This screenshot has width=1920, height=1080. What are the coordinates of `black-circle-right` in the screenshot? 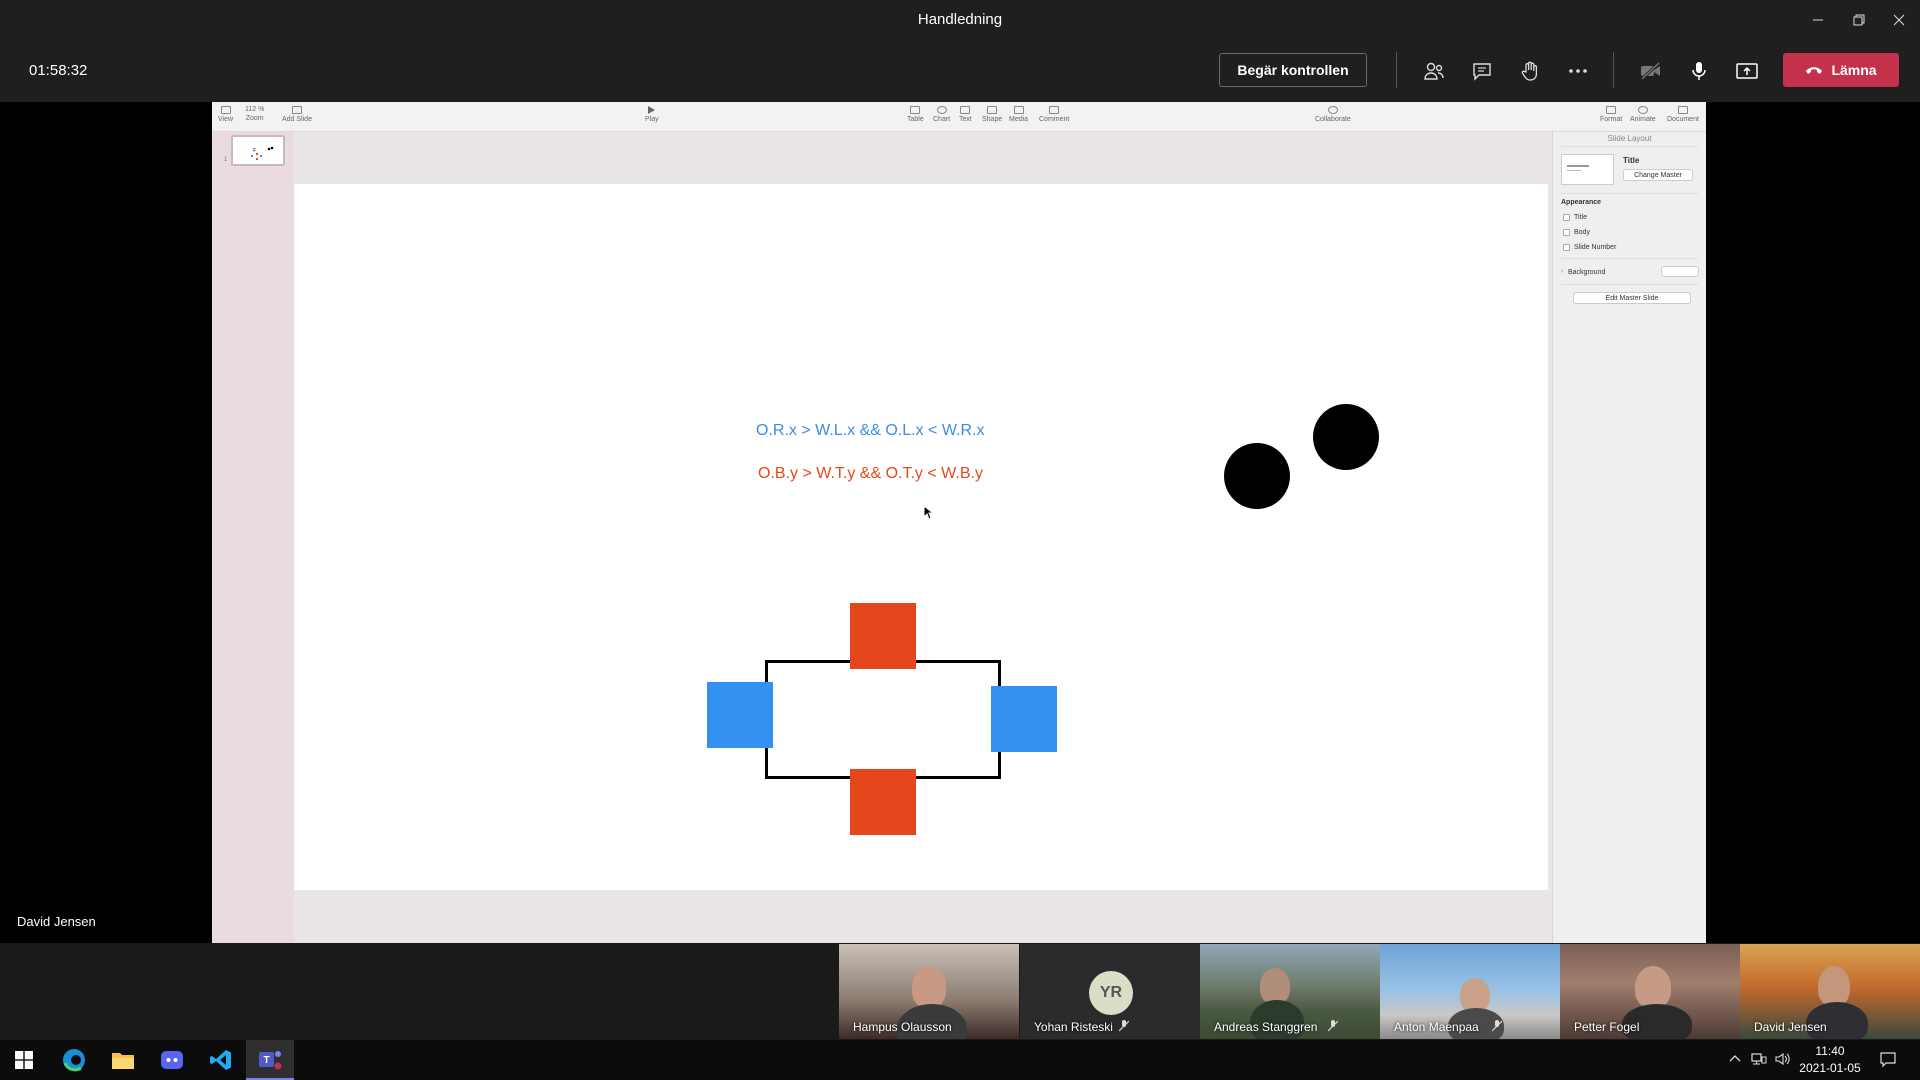 It's located at (1346, 437).